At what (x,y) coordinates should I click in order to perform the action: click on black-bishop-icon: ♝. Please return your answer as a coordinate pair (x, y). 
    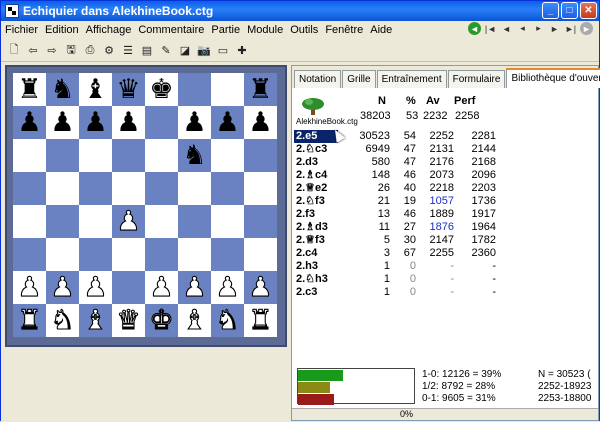
    Looking at the image, I should click on (95, 89).